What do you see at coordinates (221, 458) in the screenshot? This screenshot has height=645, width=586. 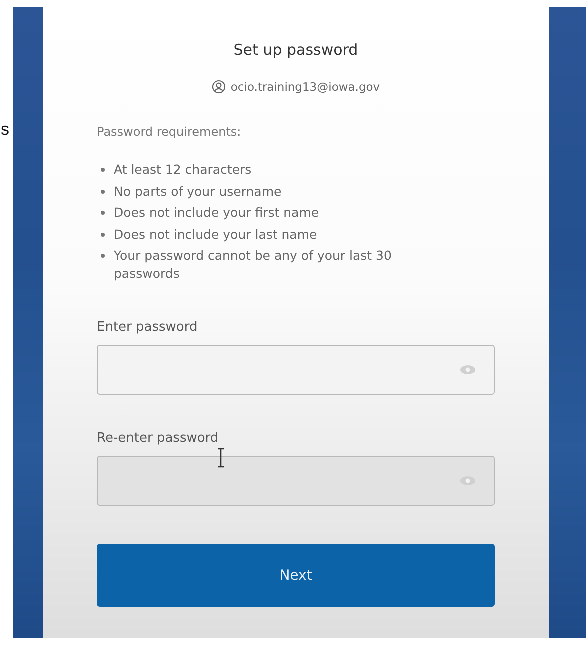 I see `text-cursor-icon` at bounding box center [221, 458].